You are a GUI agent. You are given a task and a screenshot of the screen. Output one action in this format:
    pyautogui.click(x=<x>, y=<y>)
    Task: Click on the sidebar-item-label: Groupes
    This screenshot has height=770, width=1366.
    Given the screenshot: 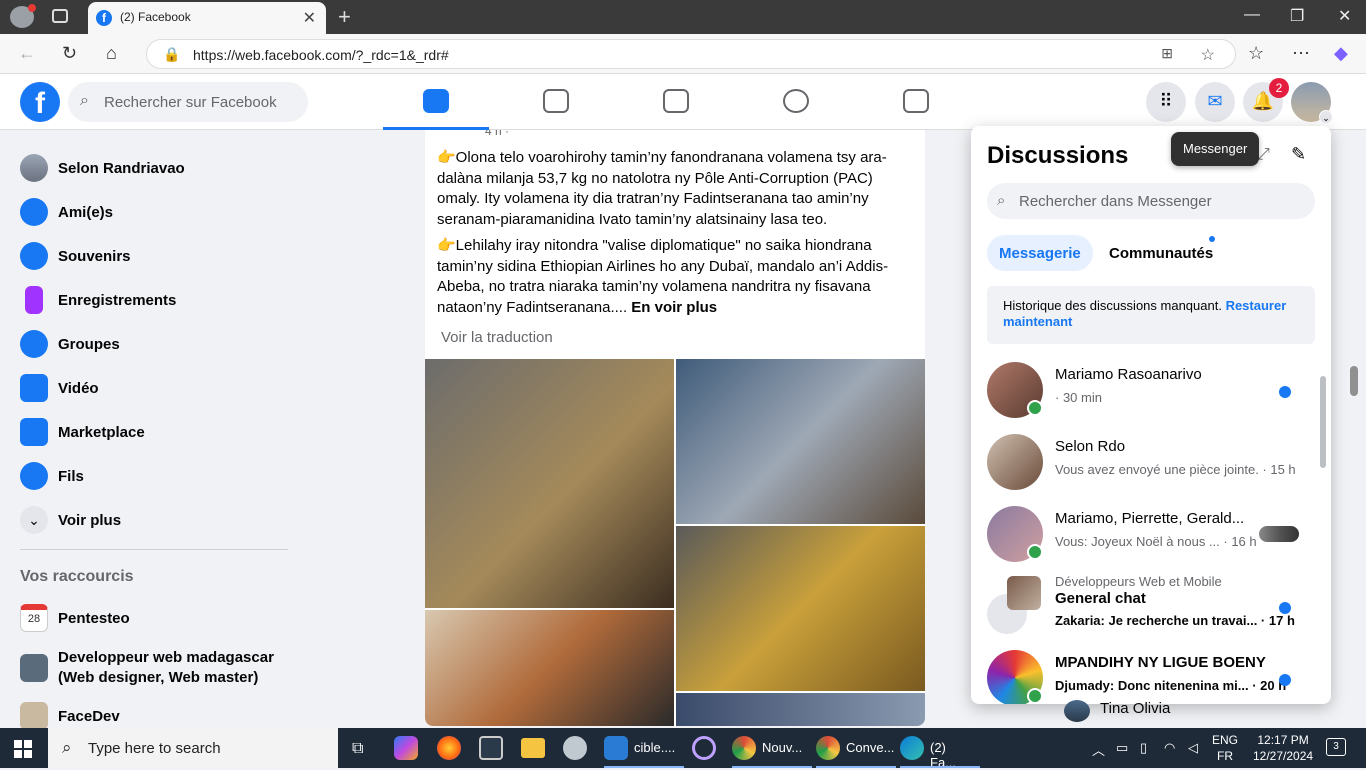 What is the action you would take?
    pyautogui.click(x=89, y=344)
    